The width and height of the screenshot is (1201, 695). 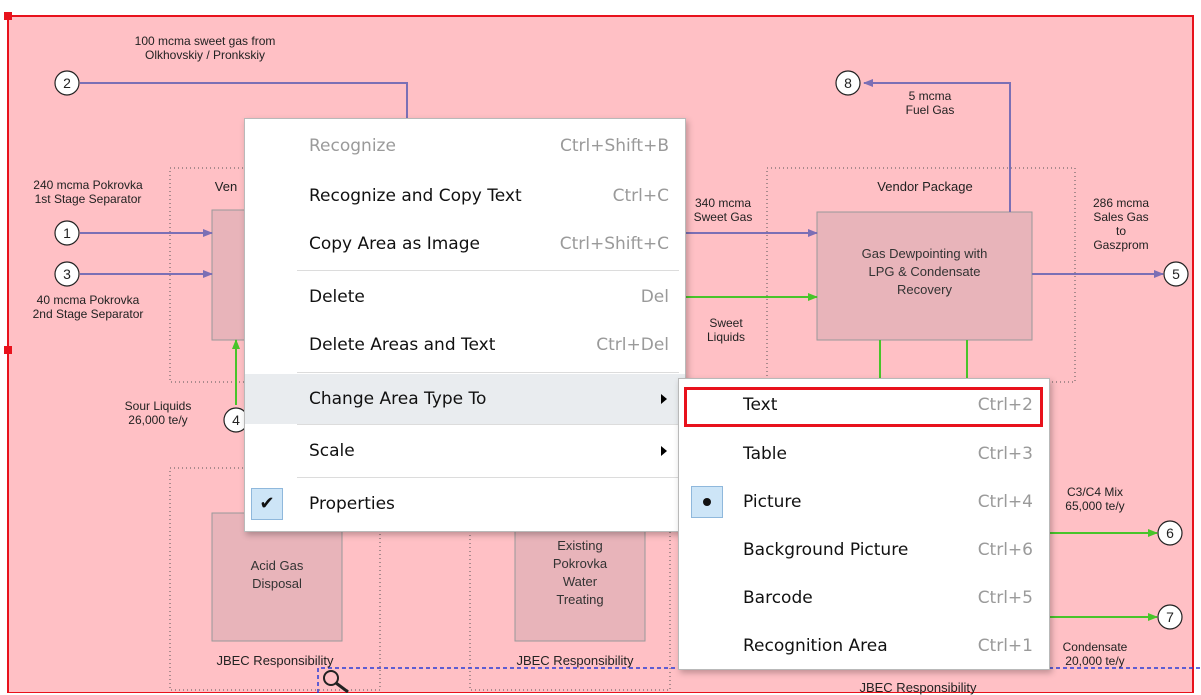 I want to click on submenu-item-shortcut: Ctrl+4, so click(x=1005, y=502).